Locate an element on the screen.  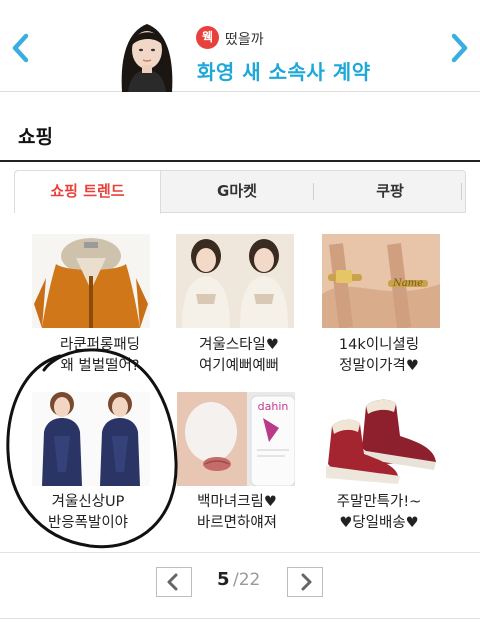
current-page: 5 is located at coordinates (223, 579).